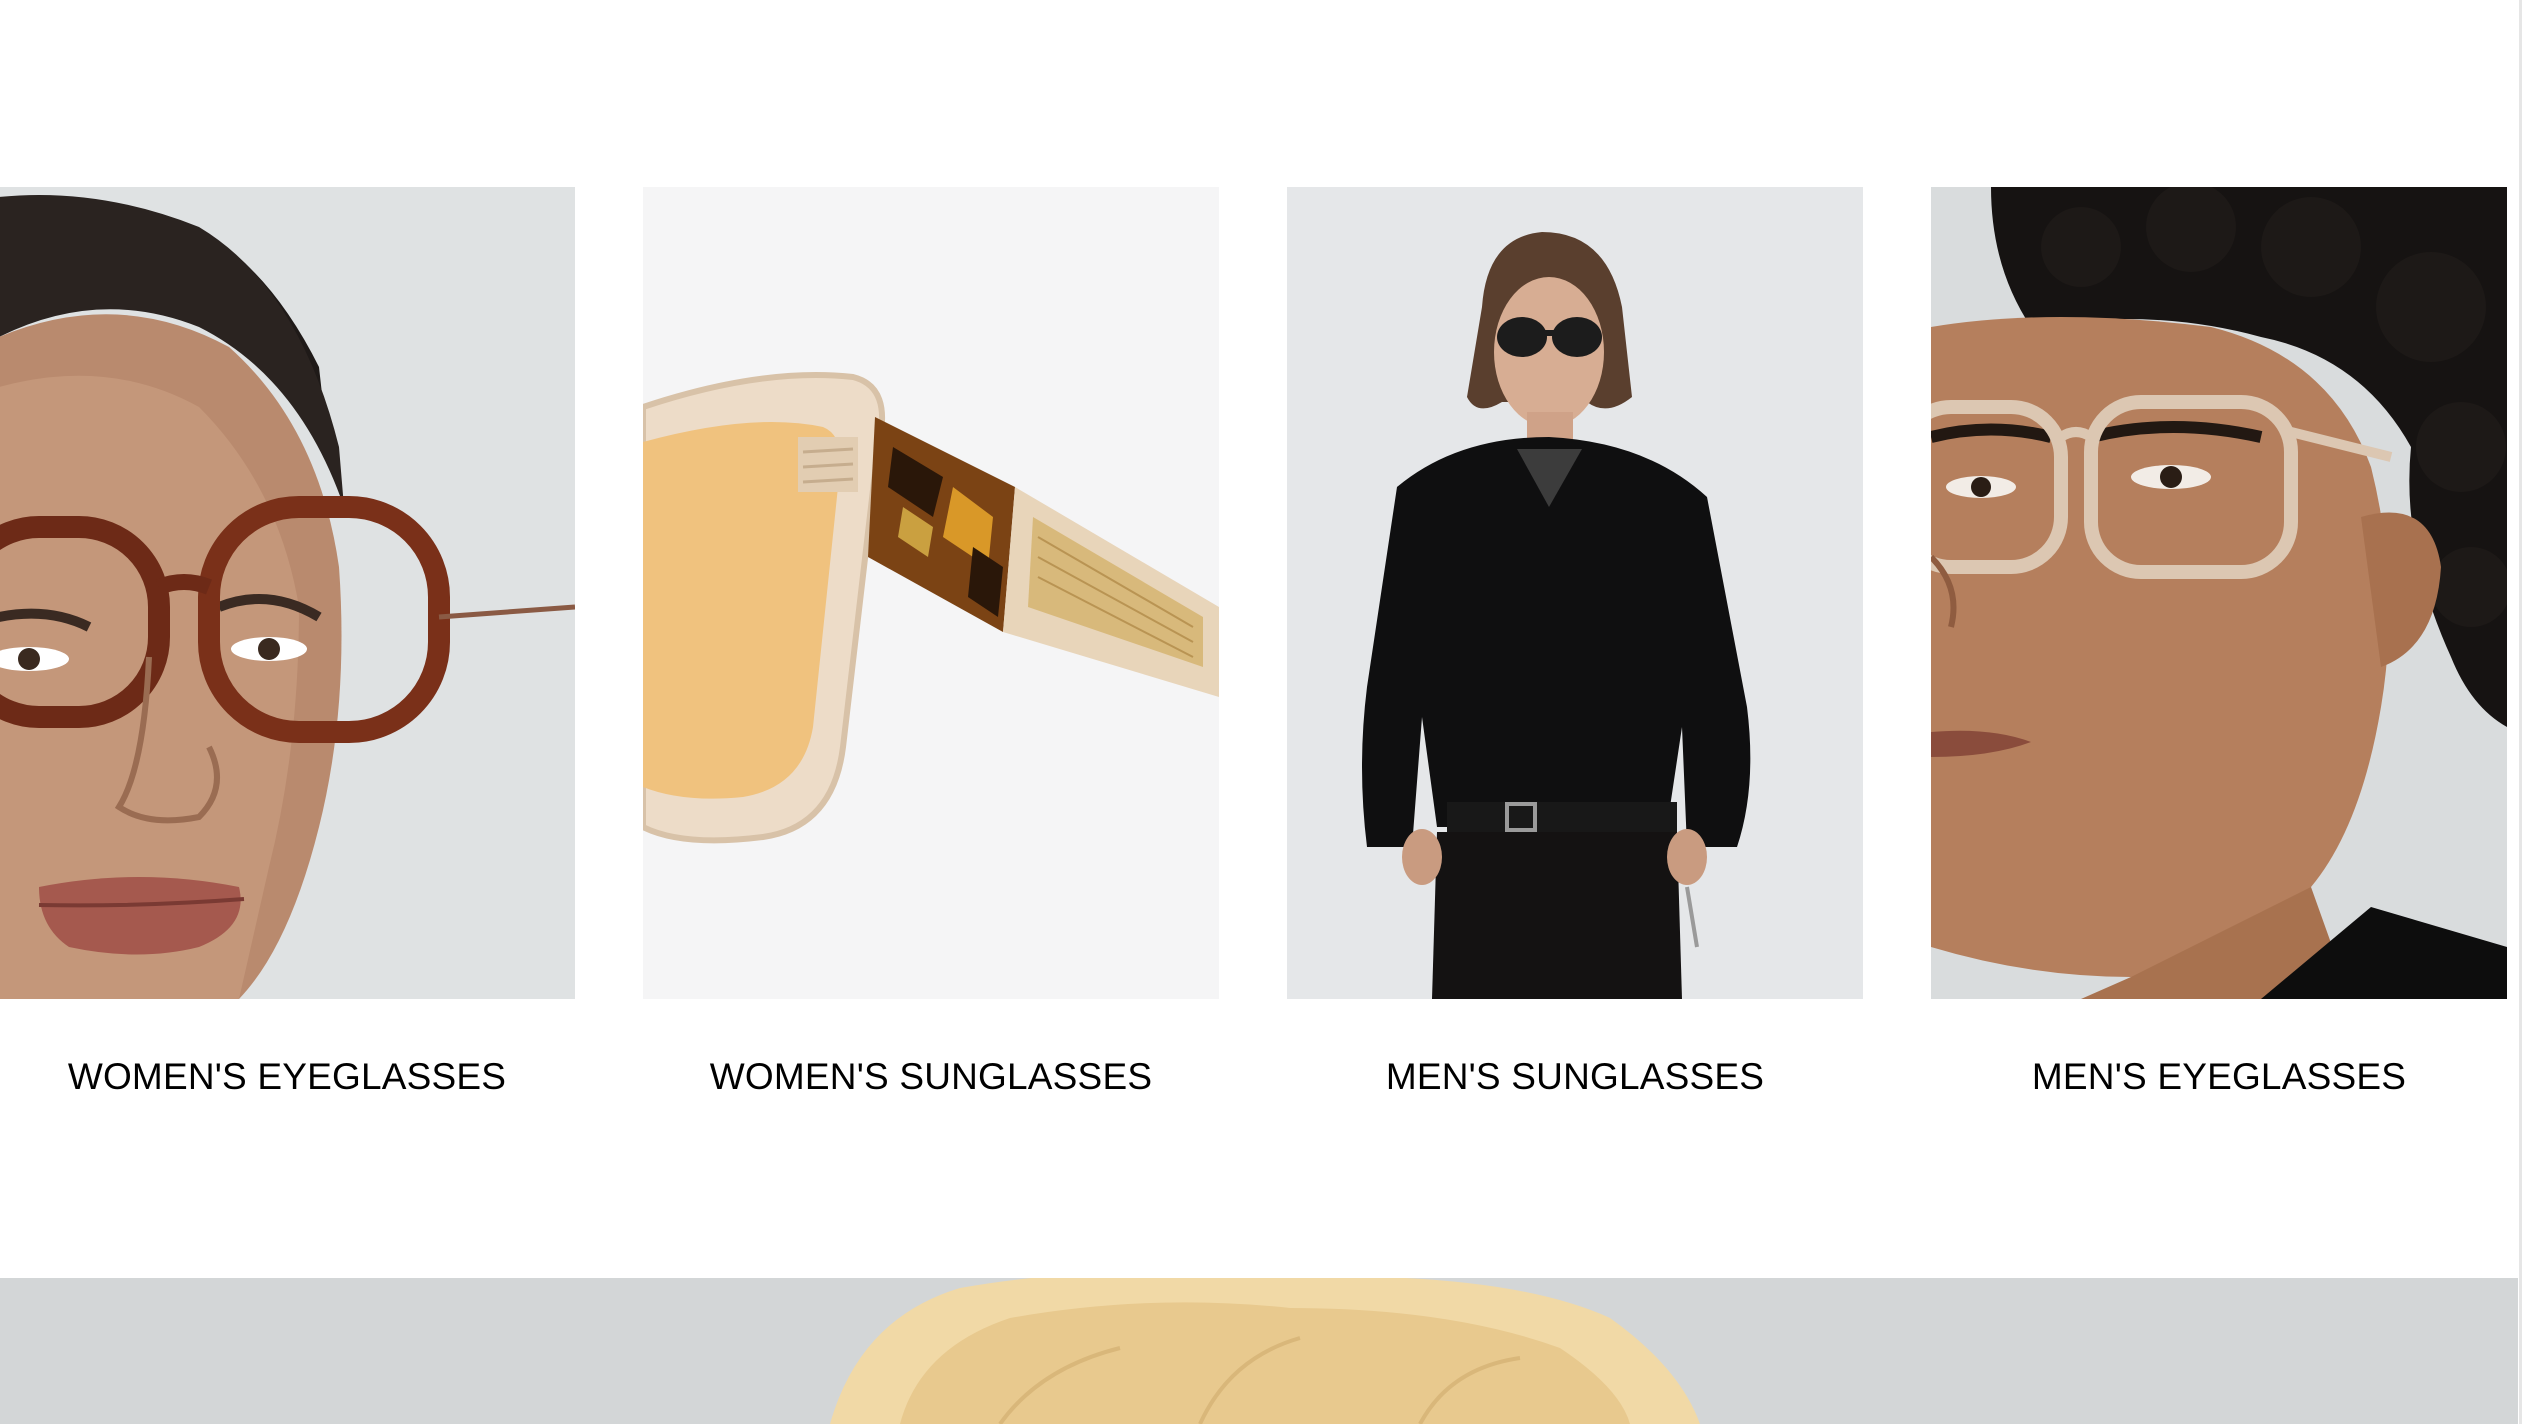 This screenshot has width=2522, height=1424. What do you see at coordinates (1259, 1351) in the screenshot?
I see `hero-banner` at bounding box center [1259, 1351].